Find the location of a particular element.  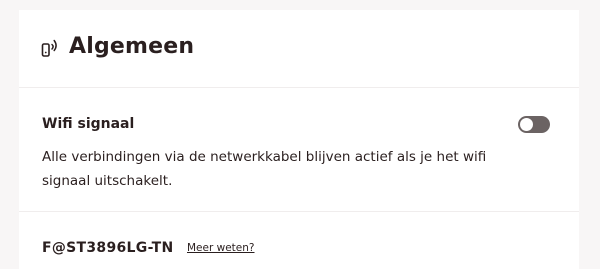

router-icon is located at coordinates (50, 48).